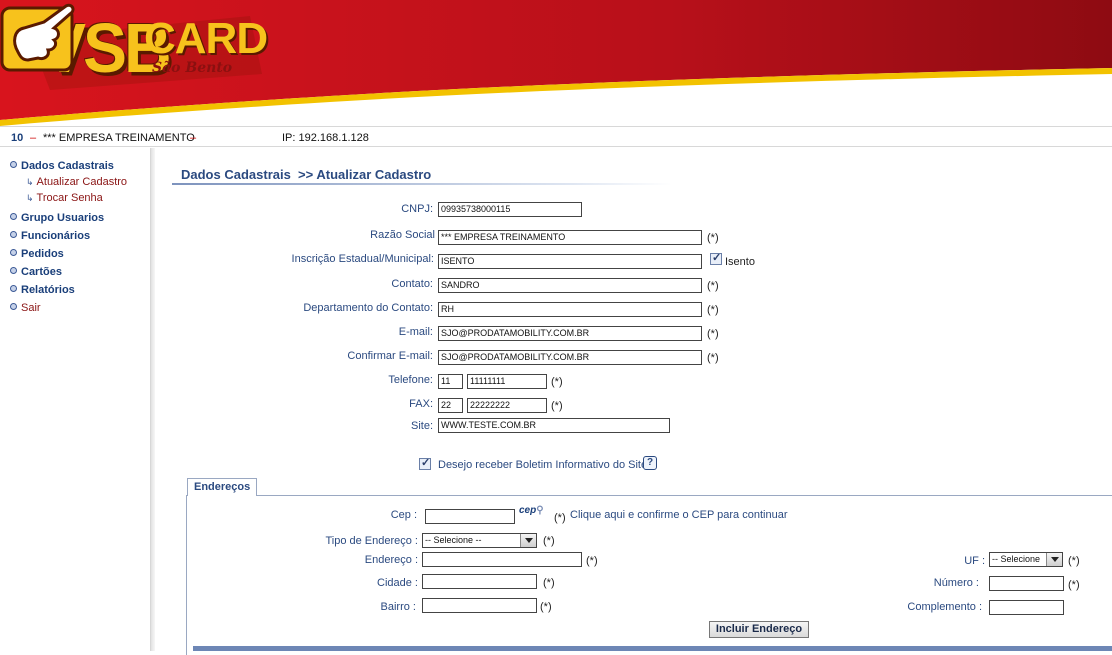 The image size is (1112, 655). I want to click on sidebar-item-label: Grupo Usuarios, so click(63, 218).